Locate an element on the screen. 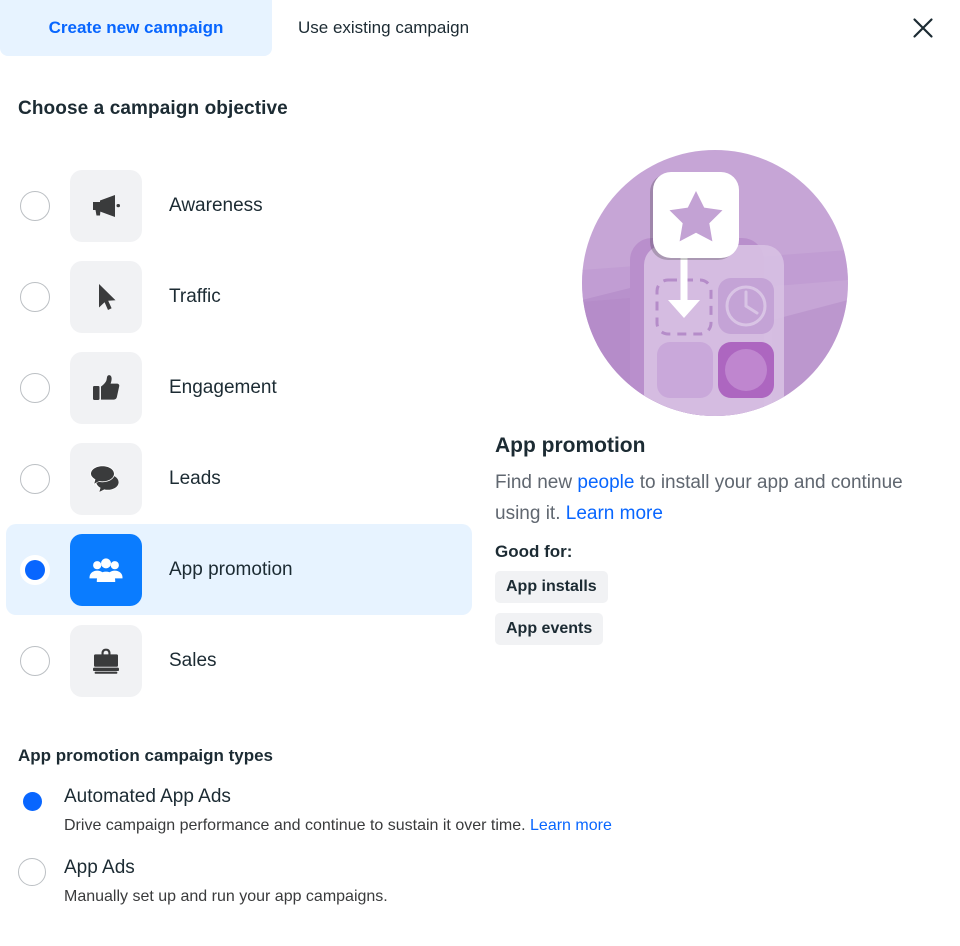 The width and height of the screenshot is (960, 946). thumbs-up-icon is located at coordinates (106, 387).